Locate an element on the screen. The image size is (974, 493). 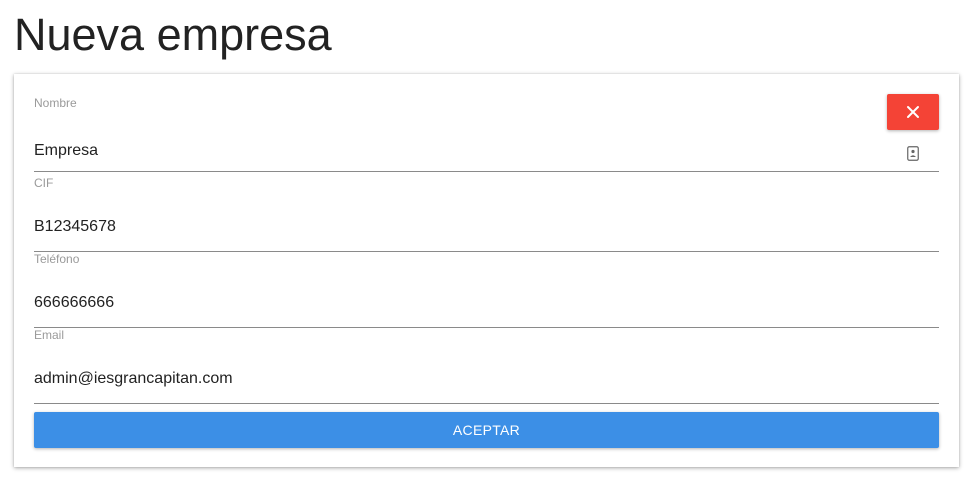
cif-field: CIF is located at coordinates (486, 214).